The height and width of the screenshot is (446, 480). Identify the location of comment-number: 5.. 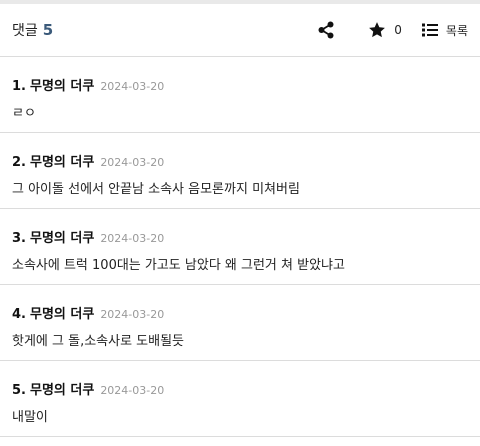
(19, 390).